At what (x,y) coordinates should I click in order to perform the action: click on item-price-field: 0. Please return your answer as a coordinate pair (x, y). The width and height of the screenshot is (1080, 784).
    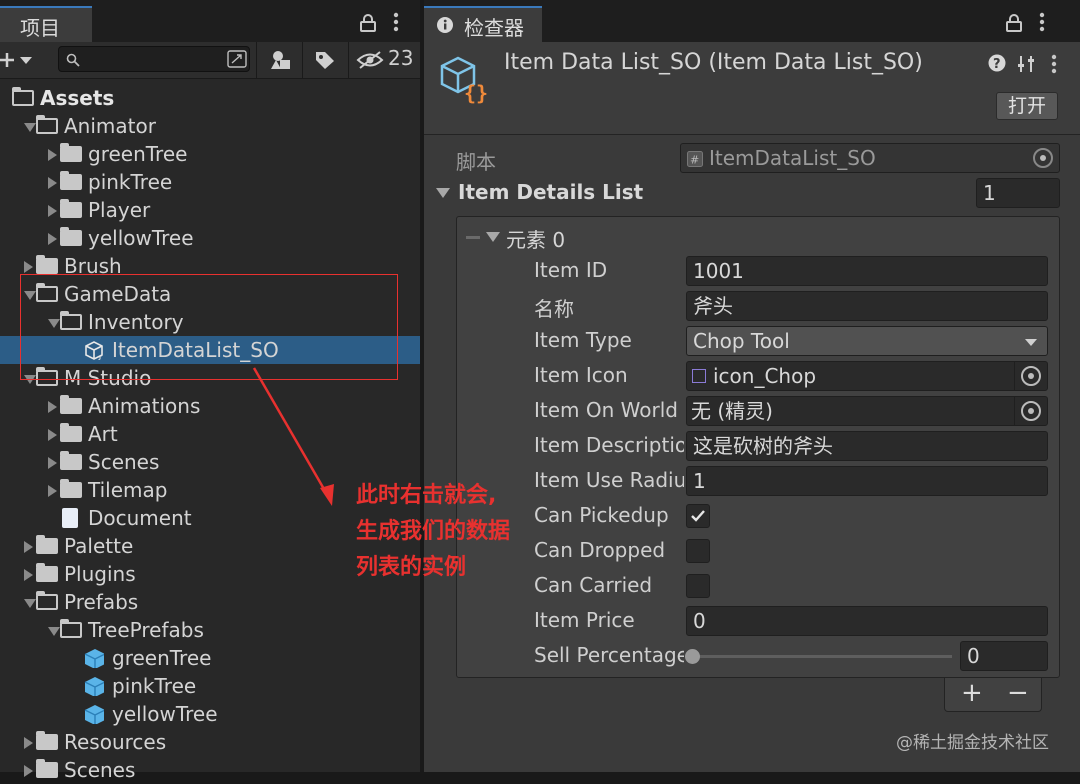
    Looking at the image, I should click on (867, 621).